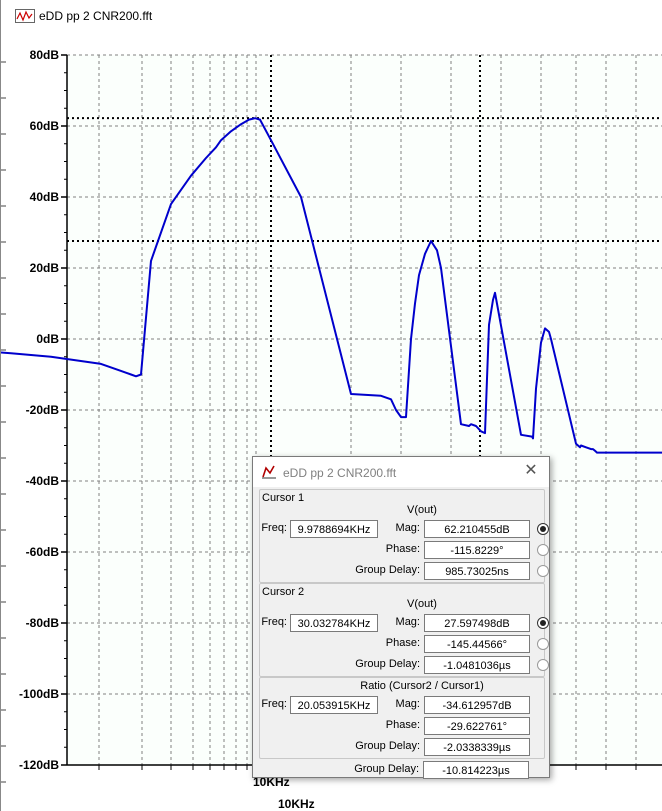  I want to click on y-tick-label: 80dB, so click(45, 55).